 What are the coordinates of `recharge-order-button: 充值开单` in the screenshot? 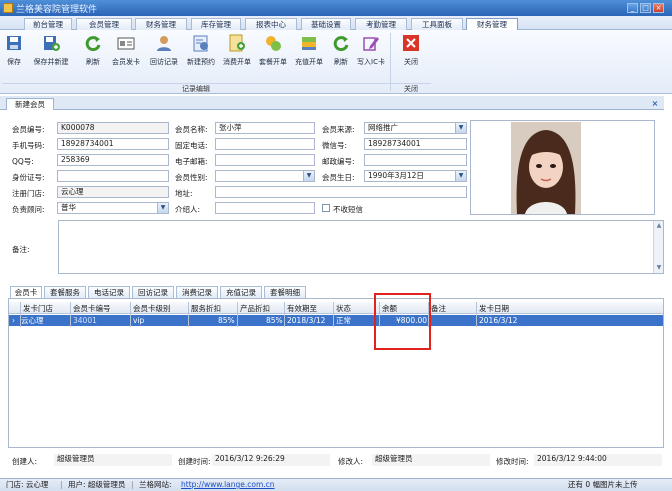 It's located at (309, 54).